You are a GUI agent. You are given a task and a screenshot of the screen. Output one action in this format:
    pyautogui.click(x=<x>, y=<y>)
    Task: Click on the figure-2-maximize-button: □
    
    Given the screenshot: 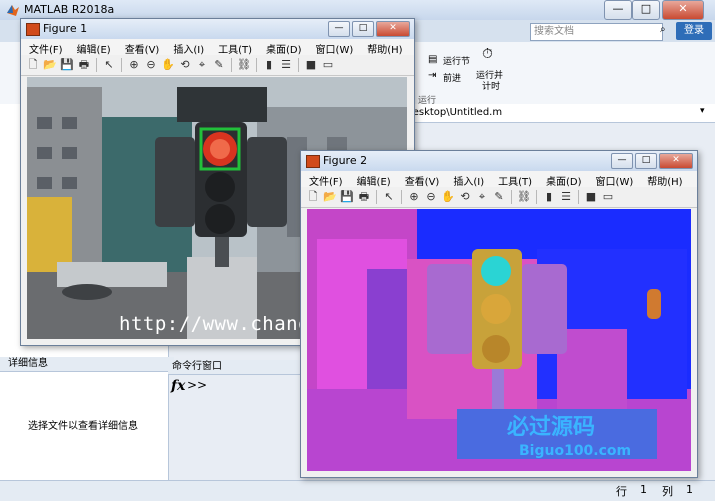 What is the action you would take?
    pyautogui.click(x=646, y=161)
    